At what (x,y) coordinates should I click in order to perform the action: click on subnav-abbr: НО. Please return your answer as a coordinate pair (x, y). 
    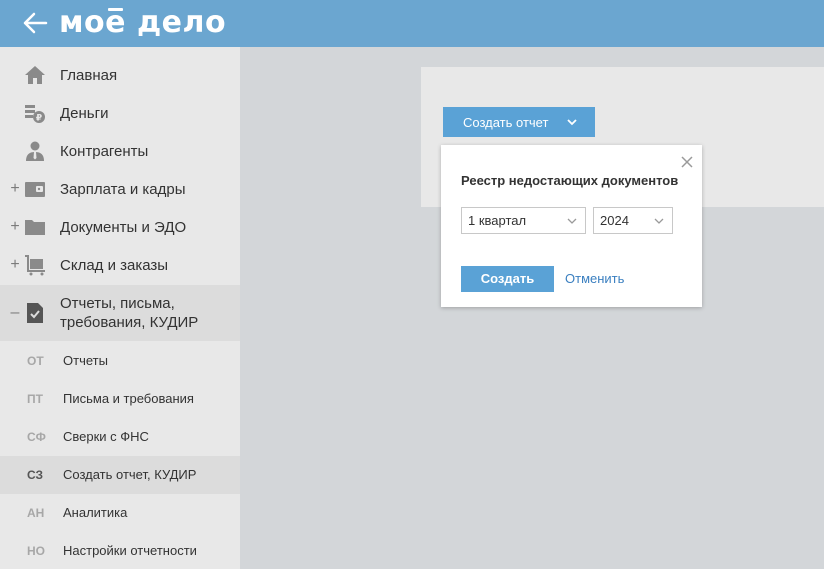
    Looking at the image, I should click on (36, 551).